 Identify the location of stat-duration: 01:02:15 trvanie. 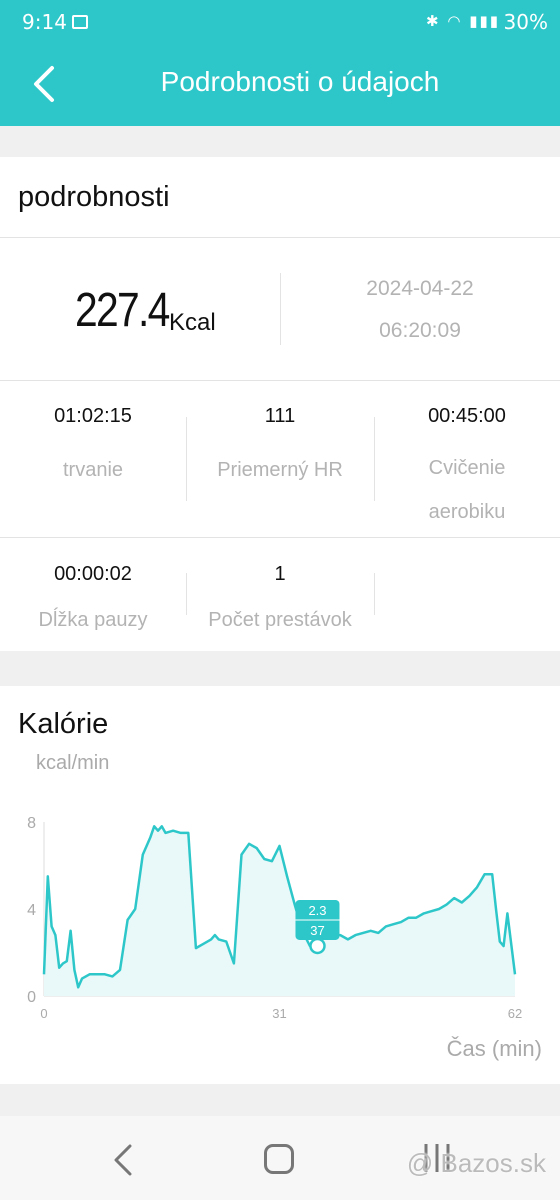
(93, 448).